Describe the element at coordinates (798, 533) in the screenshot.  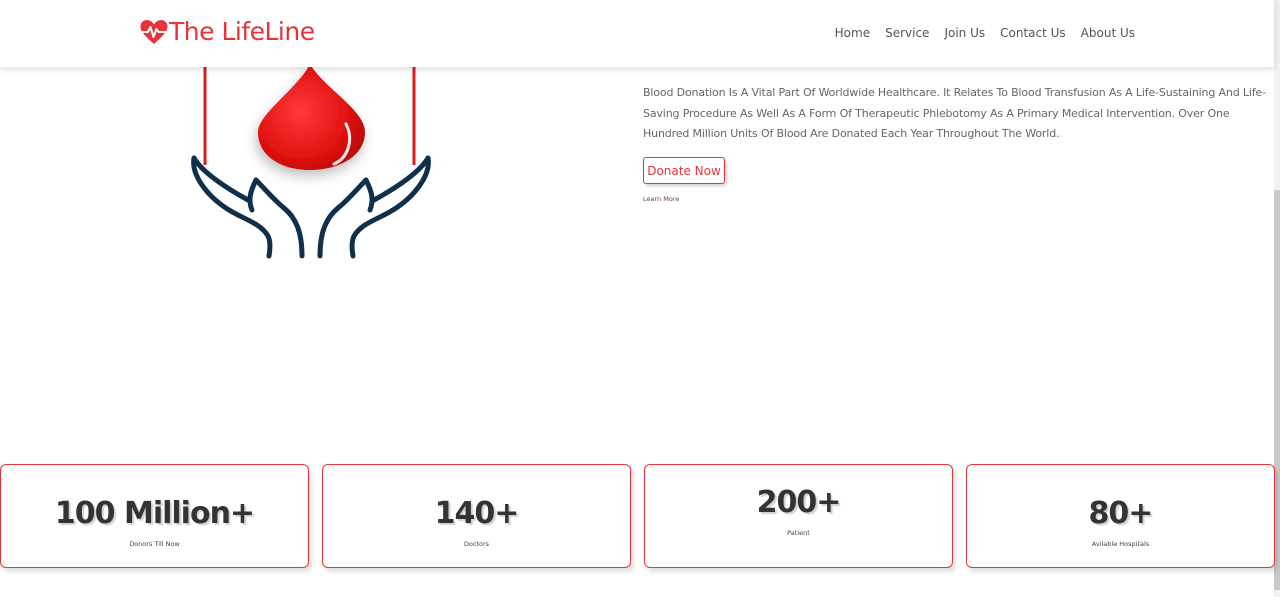
I see `stat-label: Patient` at that location.